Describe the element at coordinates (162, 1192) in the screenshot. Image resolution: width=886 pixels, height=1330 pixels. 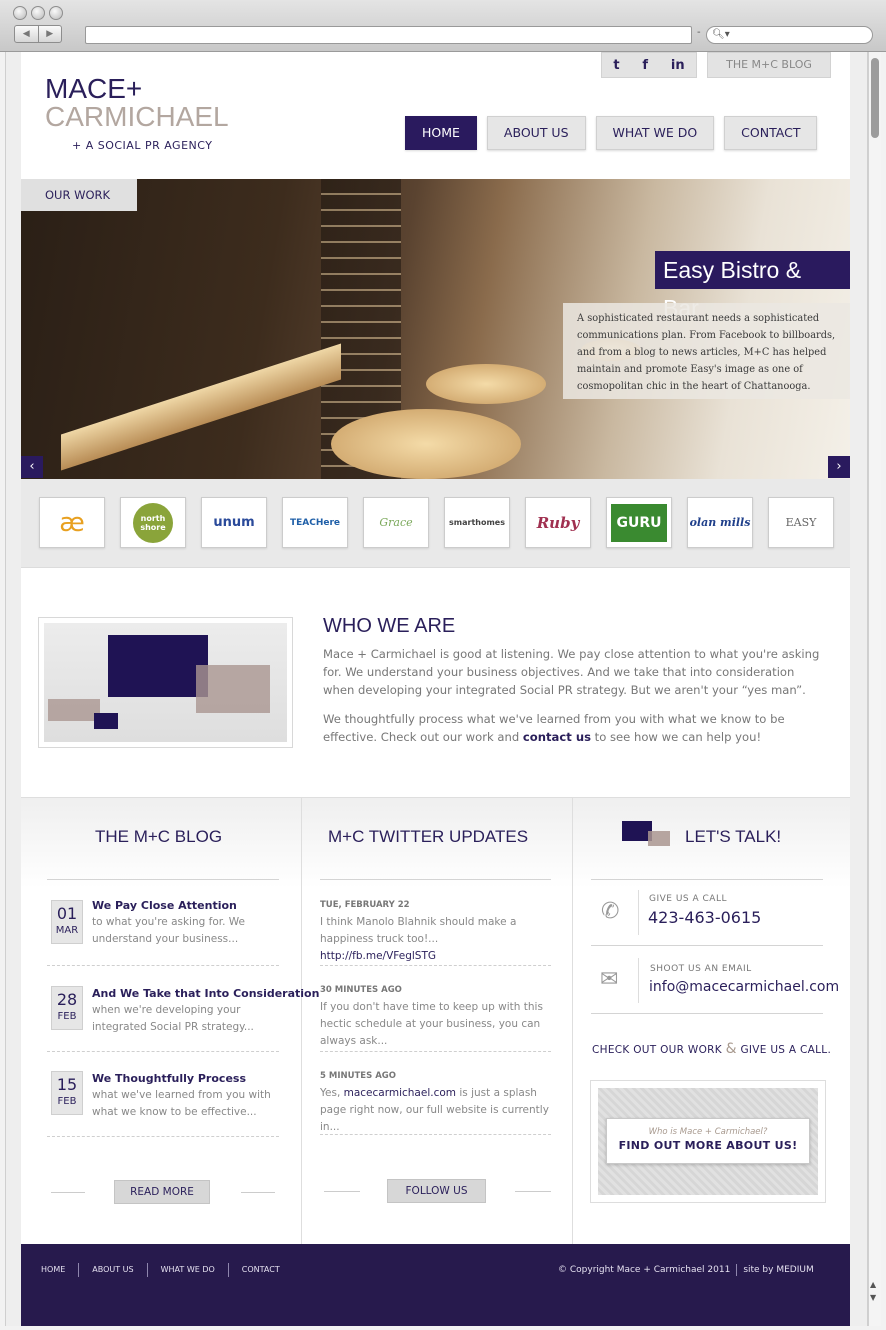
I see `read-more-button: READ MORE` at that location.